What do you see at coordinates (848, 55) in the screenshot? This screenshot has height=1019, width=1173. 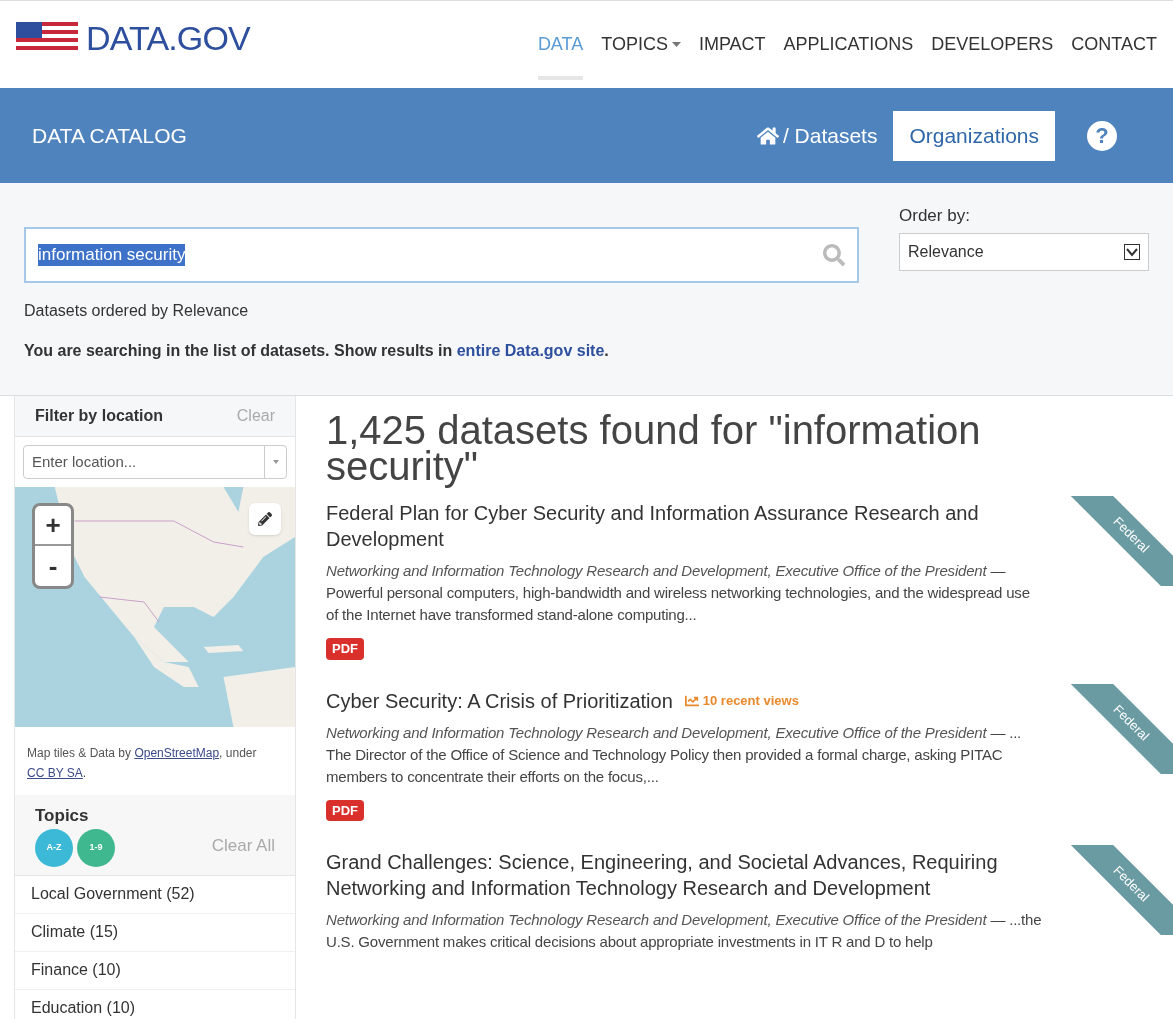 I see `nav-link: APPLICATIONS` at bounding box center [848, 55].